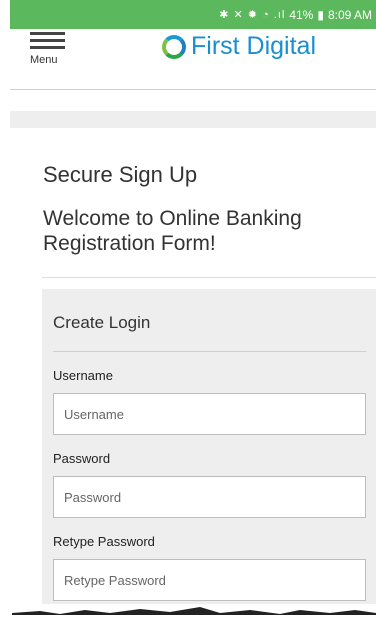  I want to click on username-input, so click(209, 414).